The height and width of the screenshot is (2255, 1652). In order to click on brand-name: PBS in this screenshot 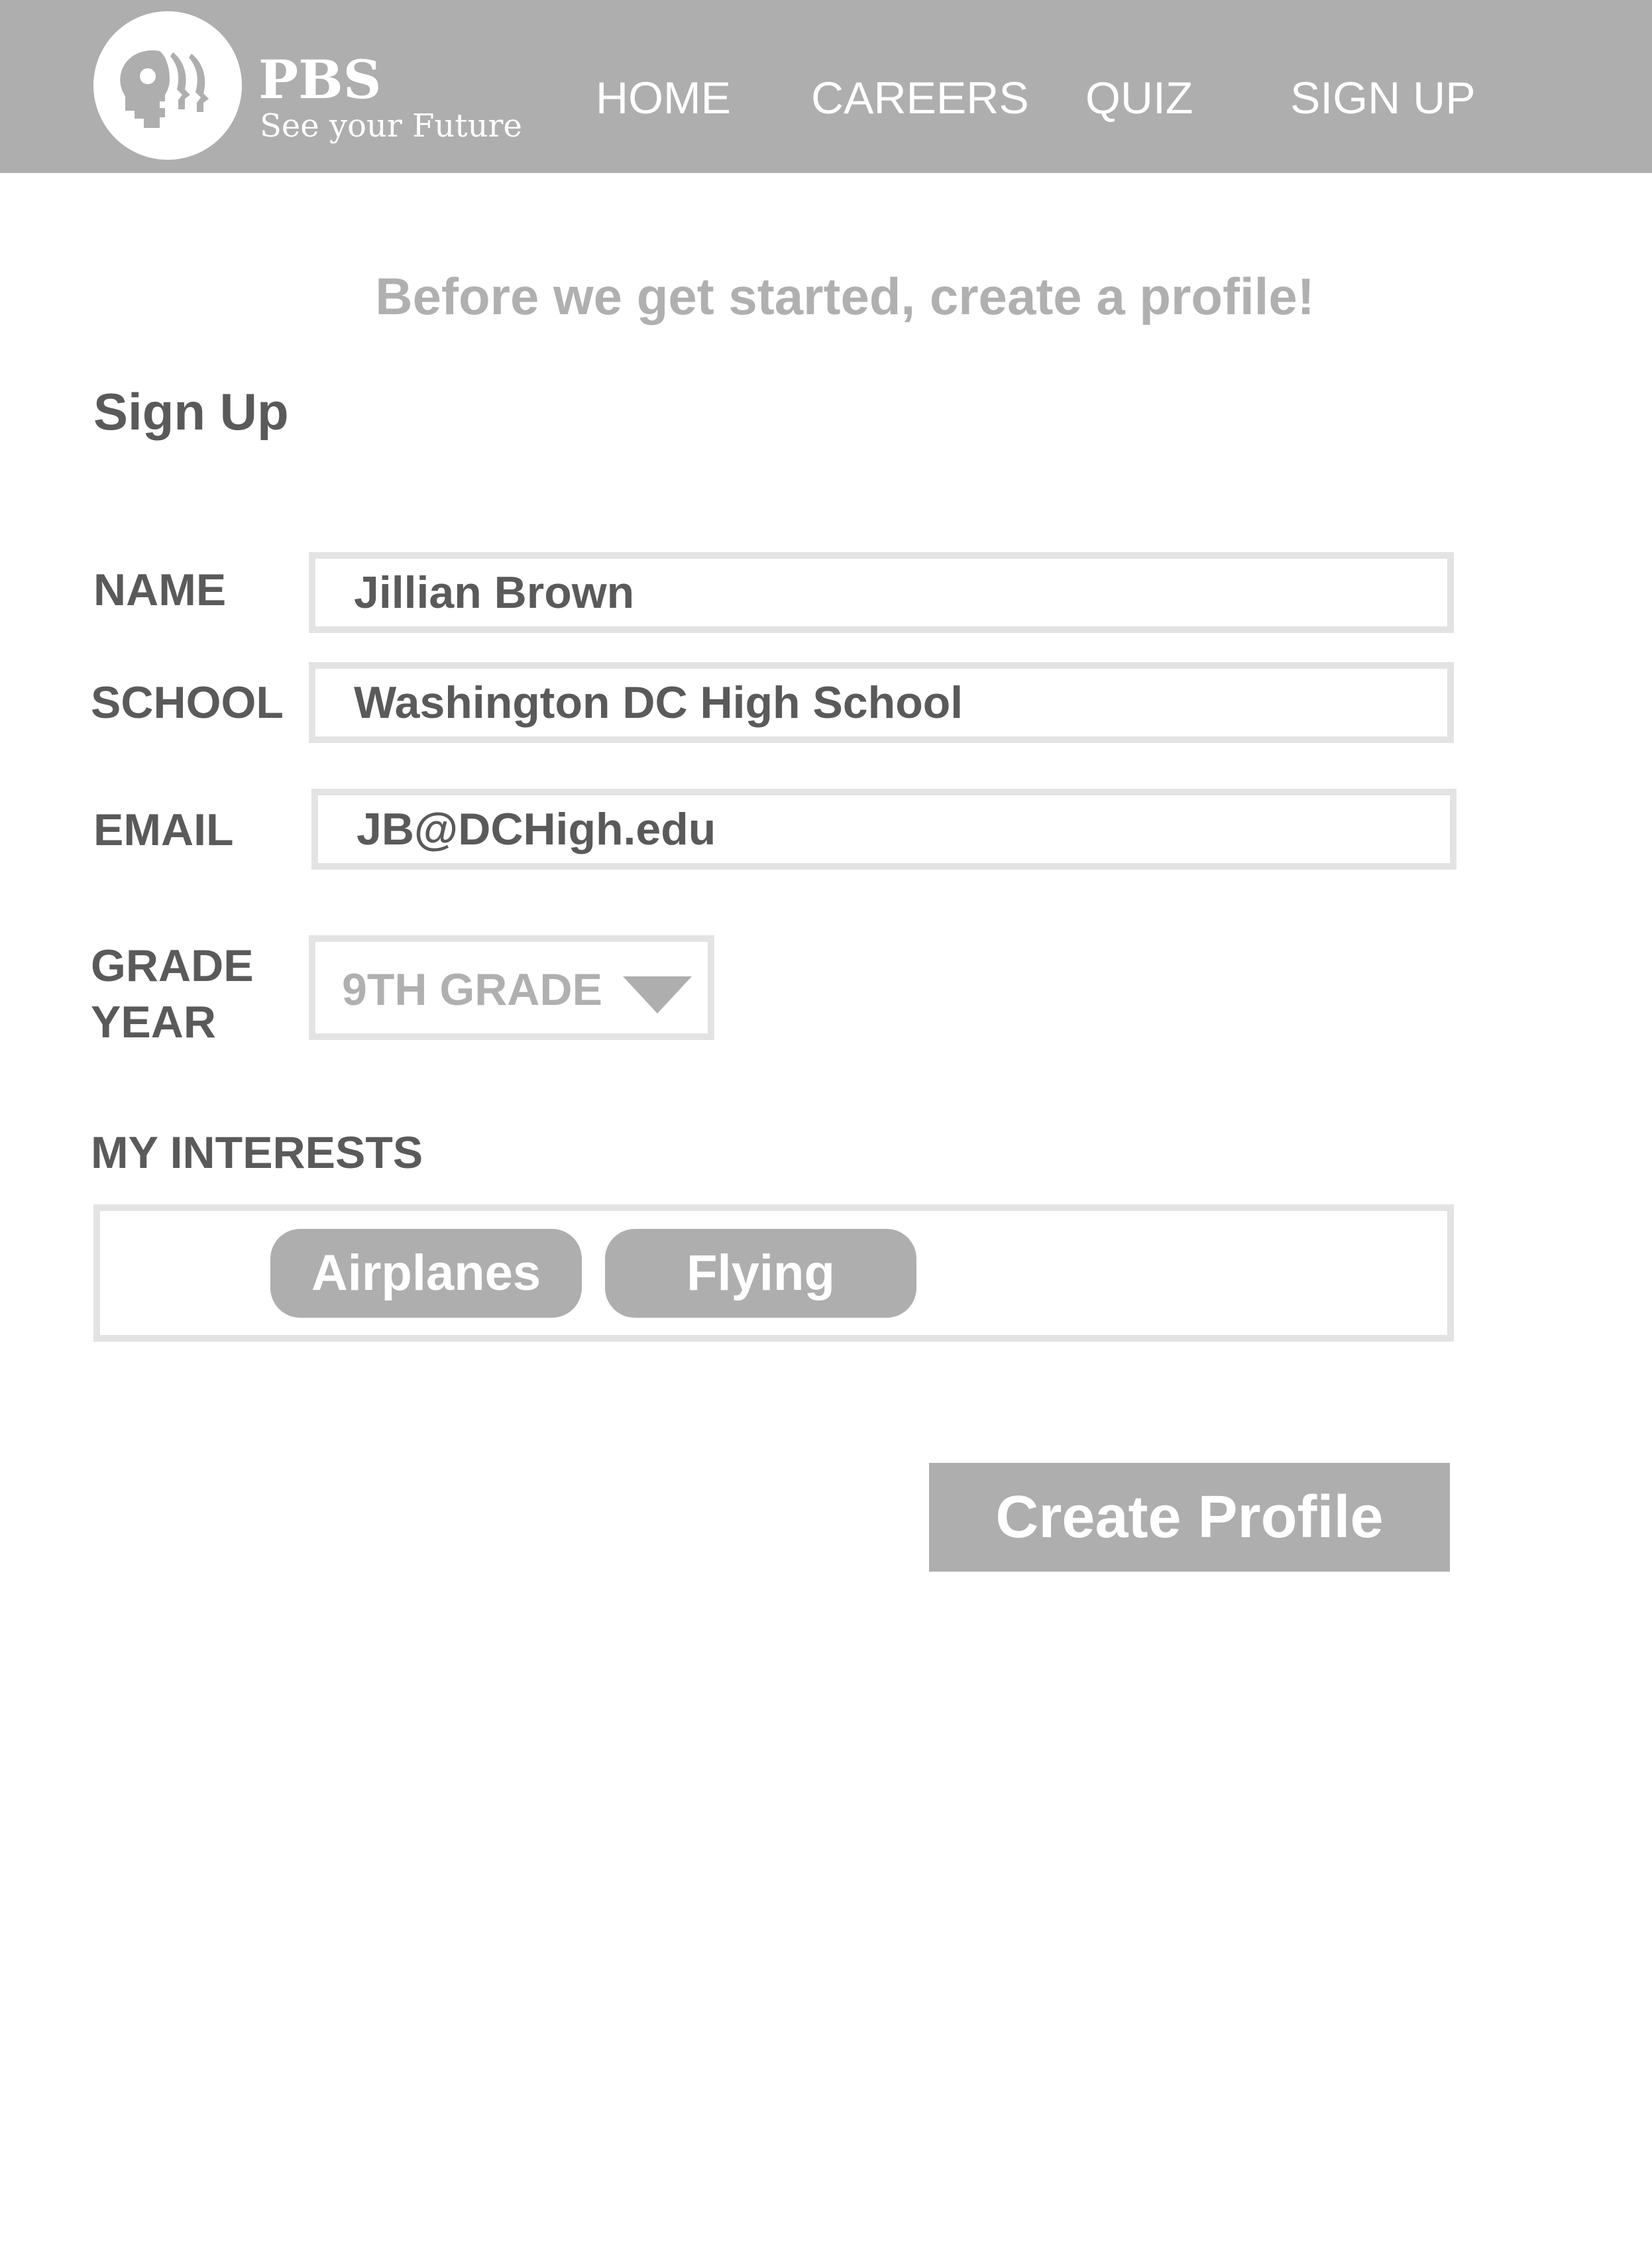, I will do `click(320, 79)`.